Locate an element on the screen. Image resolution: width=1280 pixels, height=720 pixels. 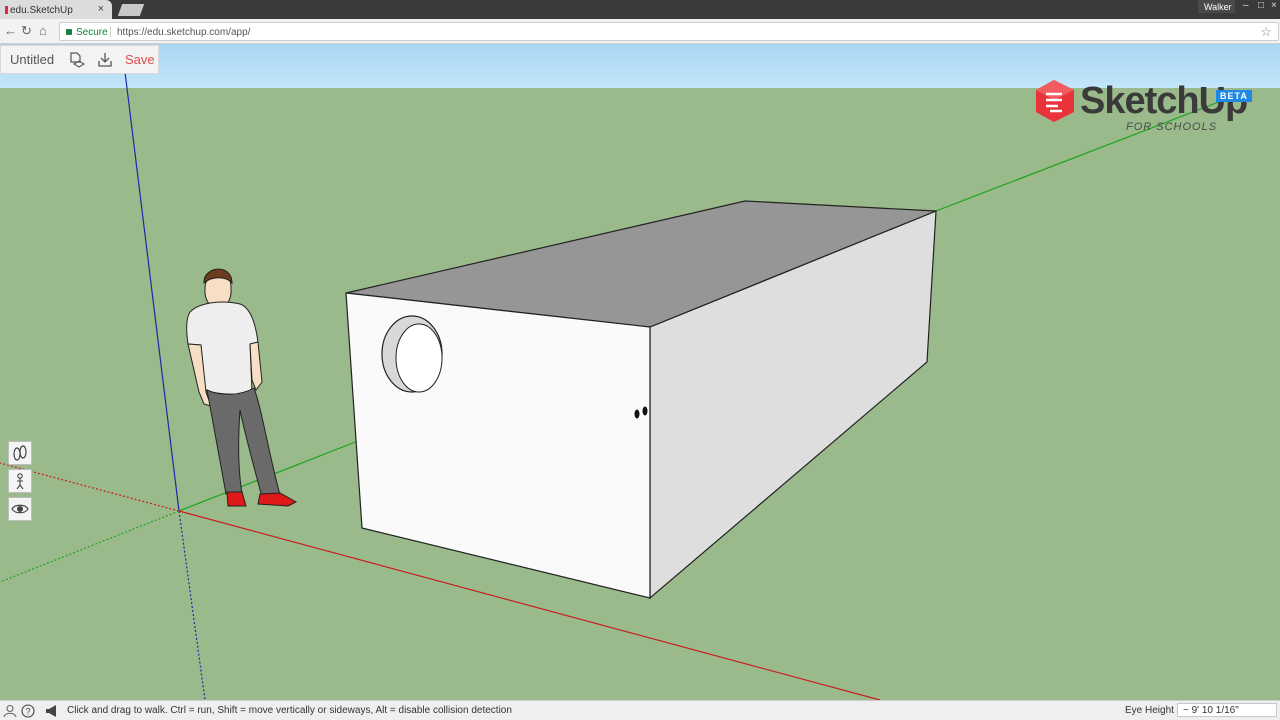
look-around-tool-button is located at coordinates (20, 509).